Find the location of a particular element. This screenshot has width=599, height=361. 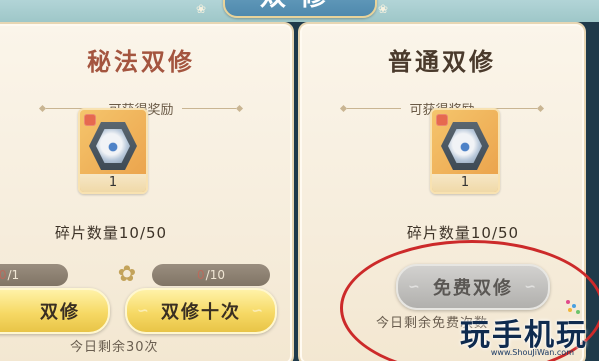

cultivate-ten-button: ∽ 双修十次 ∽ is located at coordinates (201, 311).